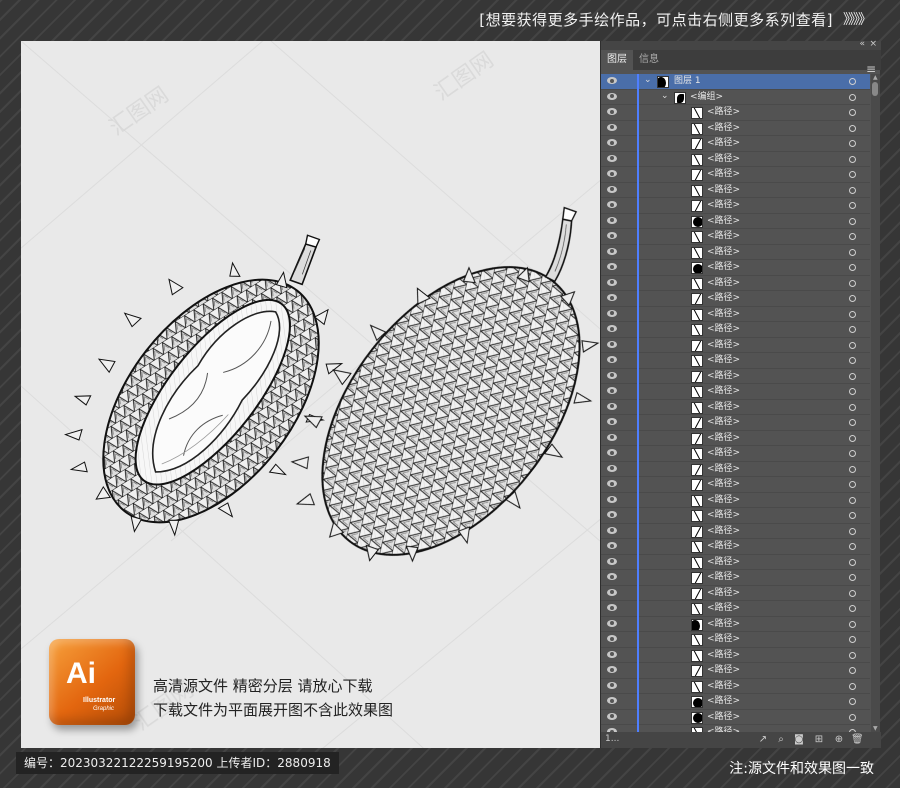 This screenshot has height=788, width=900. What do you see at coordinates (665, 96) in the screenshot?
I see `chevron-down-icon: ⌄` at bounding box center [665, 96].